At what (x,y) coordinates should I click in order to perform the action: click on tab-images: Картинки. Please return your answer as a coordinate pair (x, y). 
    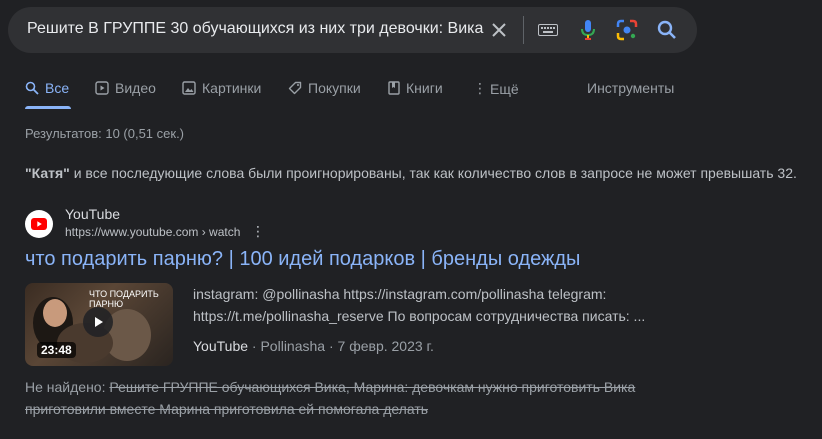
    Looking at the image, I should click on (221, 88).